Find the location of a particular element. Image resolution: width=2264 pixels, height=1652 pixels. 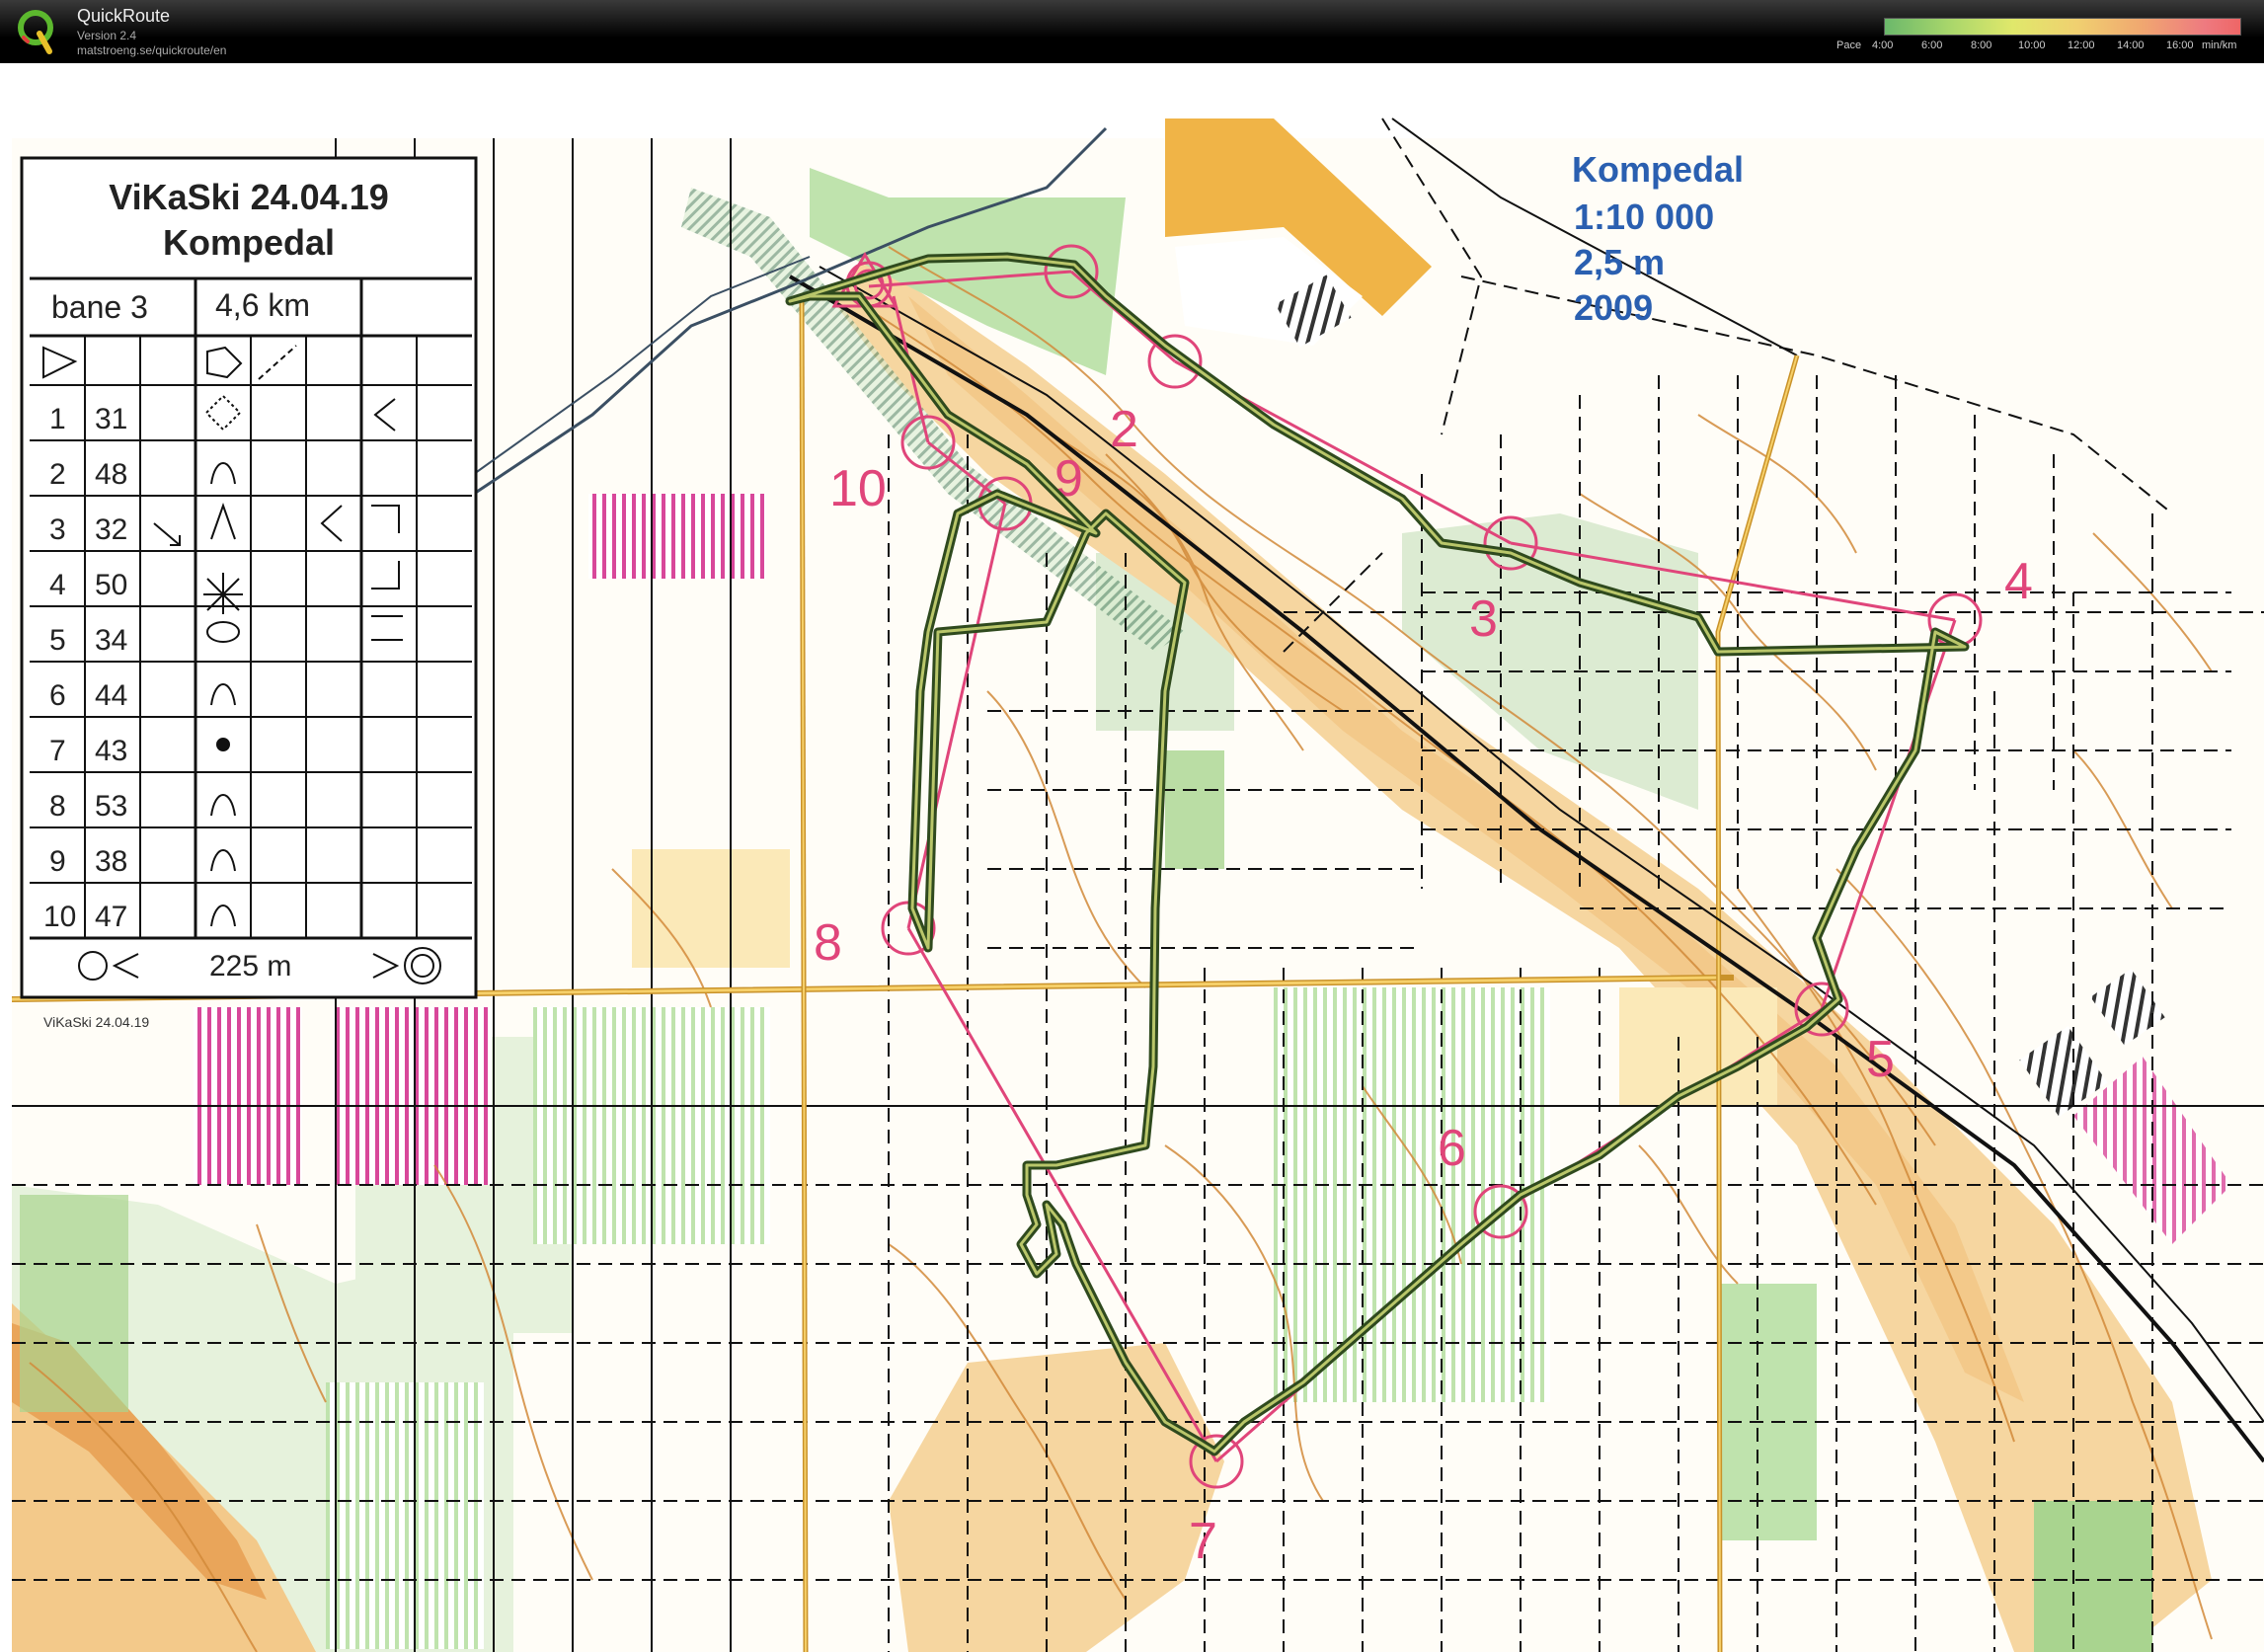

green-area is located at coordinates (1194, 809).